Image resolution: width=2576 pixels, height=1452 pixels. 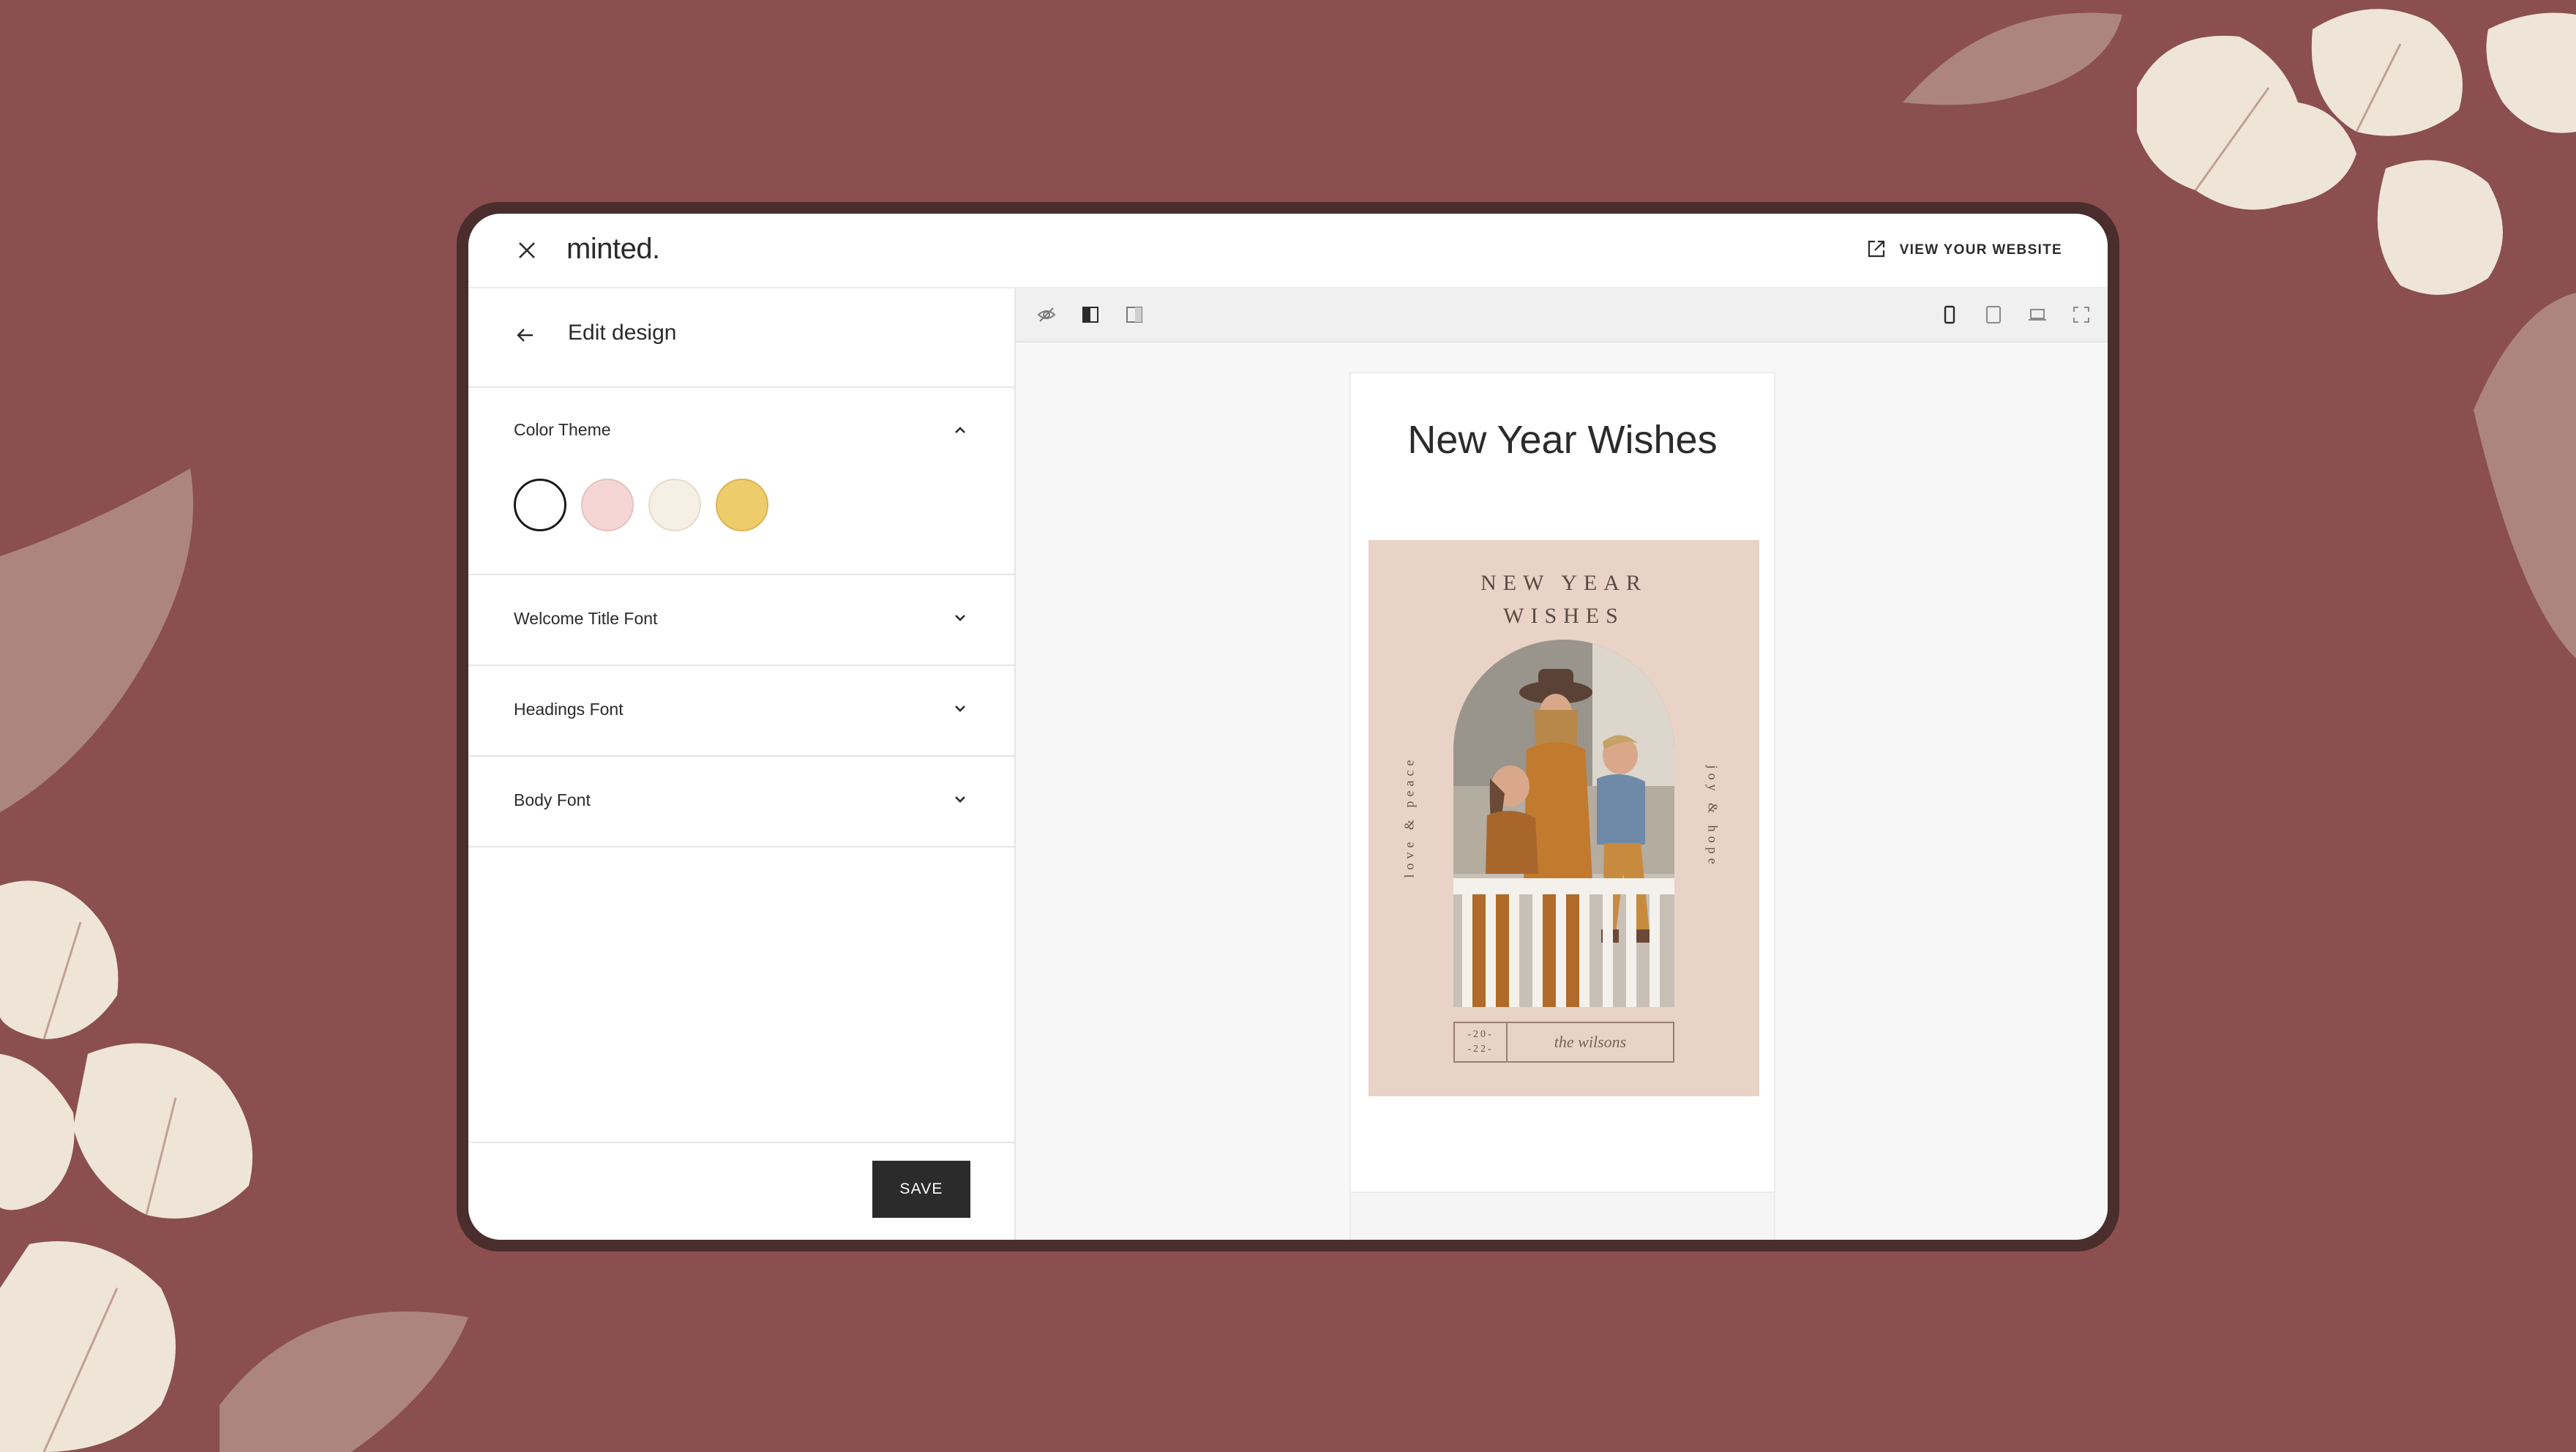 I want to click on section-color-theme: Color Theme, so click(x=741, y=481).